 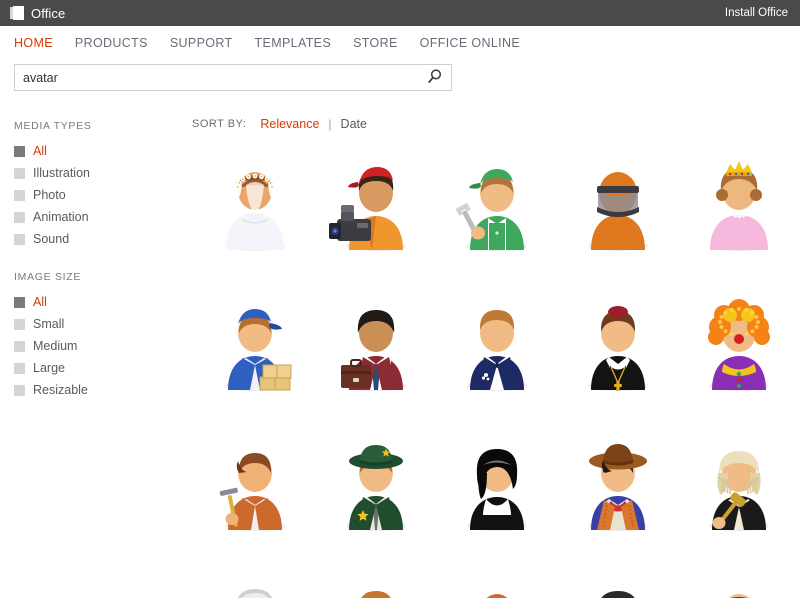 What do you see at coordinates (738, 491) in the screenshot?
I see `judge-icon` at bounding box center [738, 491].